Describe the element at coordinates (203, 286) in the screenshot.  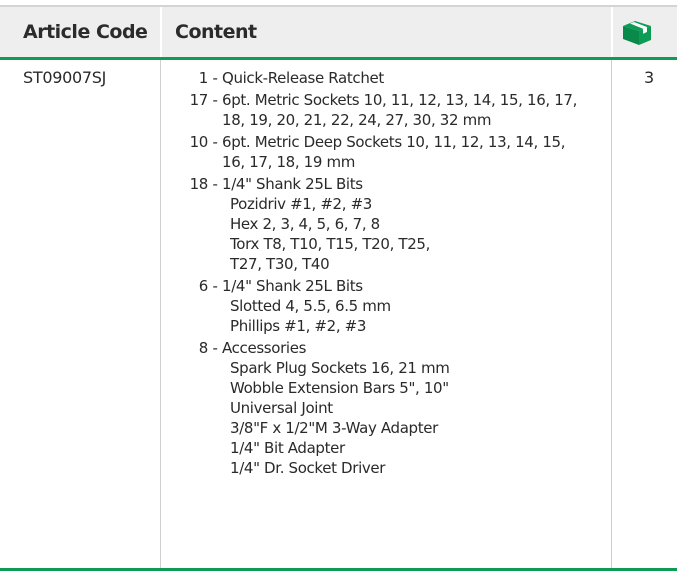
I see `item-count: 6` at that location.